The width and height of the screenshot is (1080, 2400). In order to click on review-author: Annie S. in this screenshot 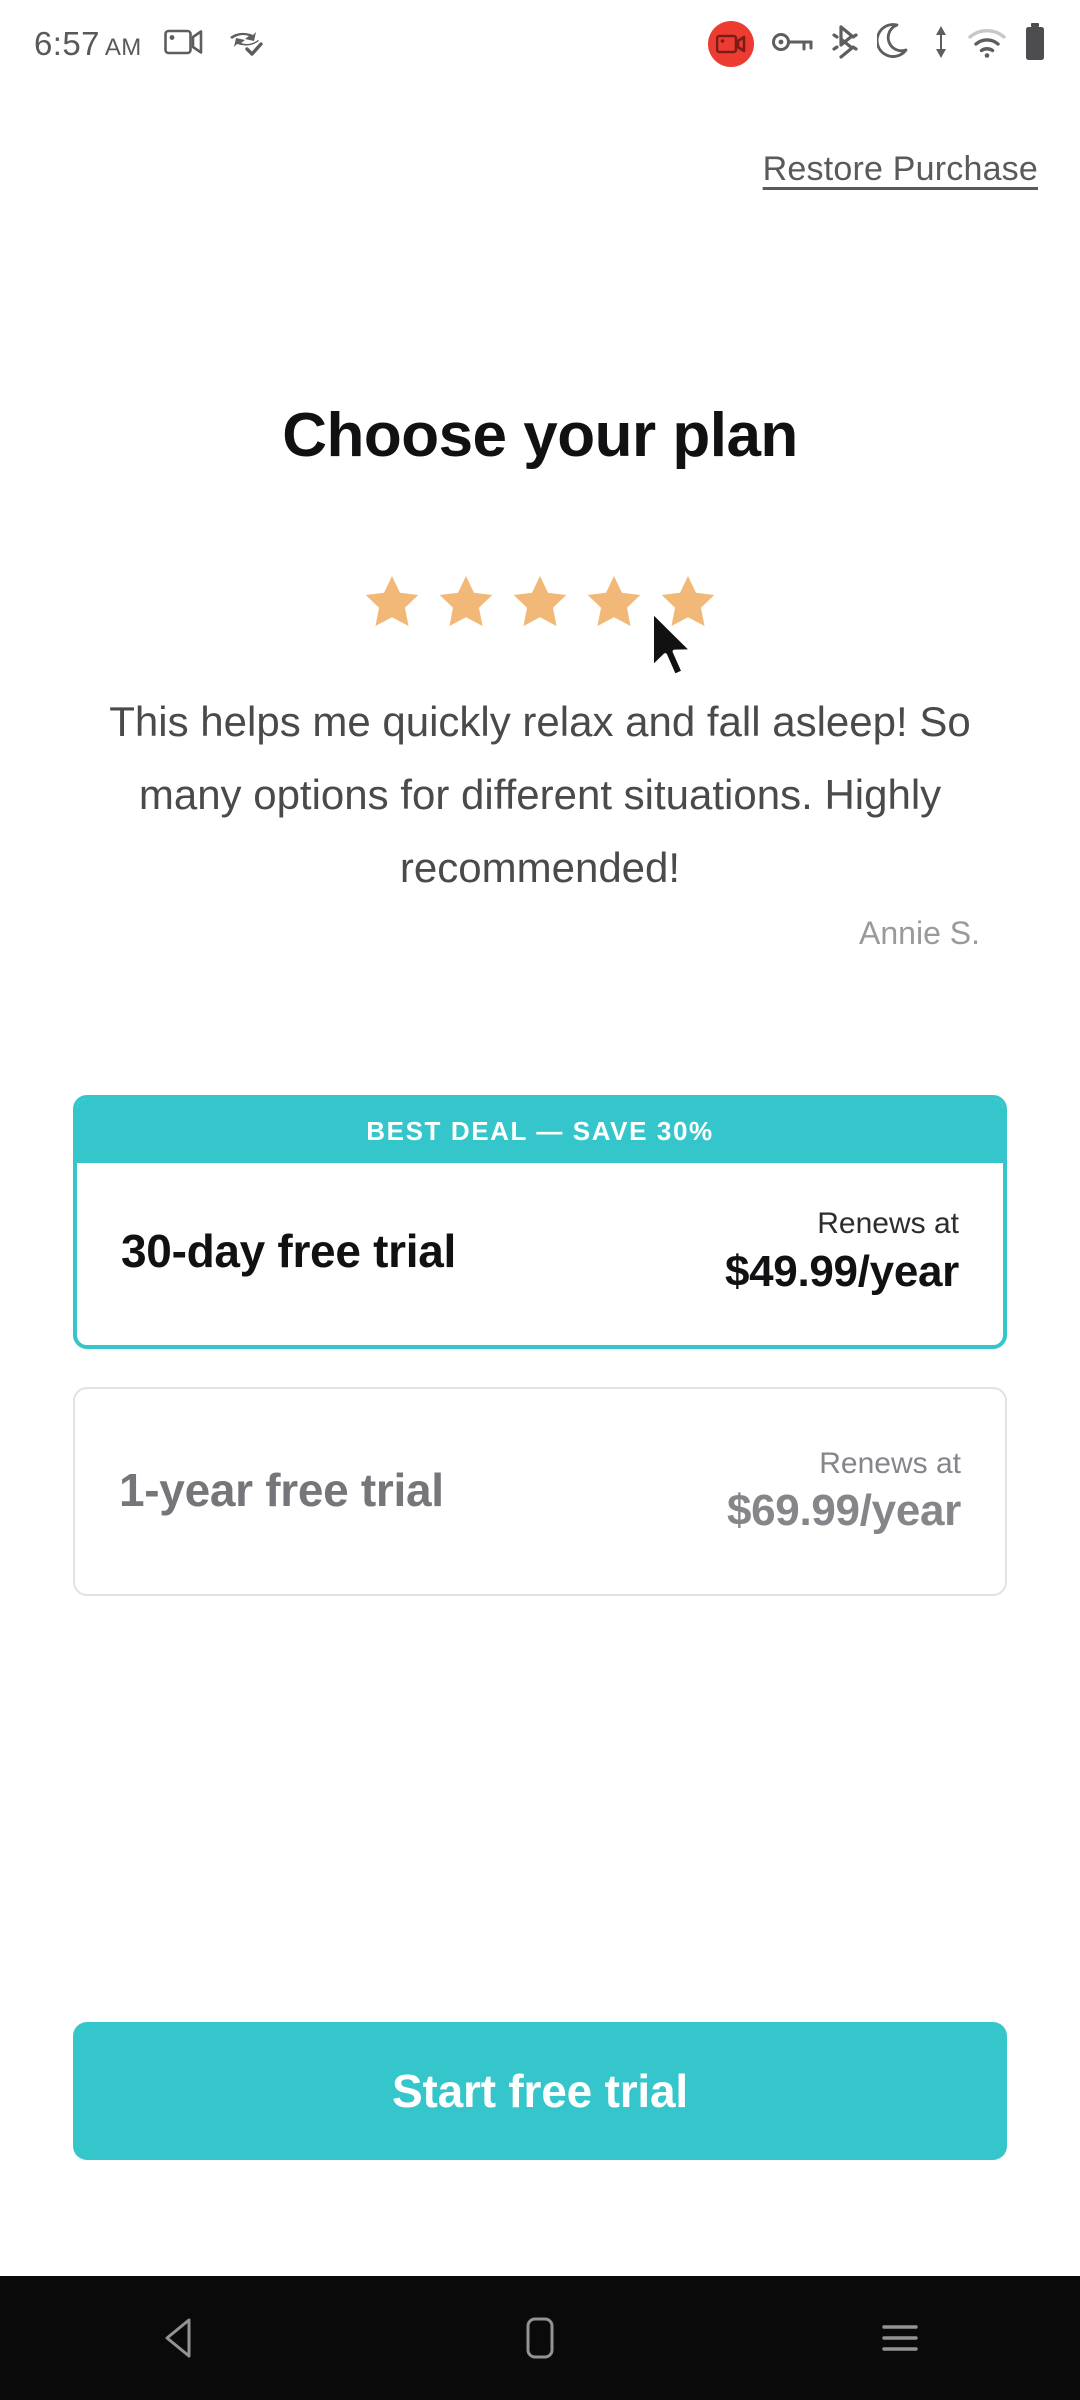, I will do `click(919, 933)`.